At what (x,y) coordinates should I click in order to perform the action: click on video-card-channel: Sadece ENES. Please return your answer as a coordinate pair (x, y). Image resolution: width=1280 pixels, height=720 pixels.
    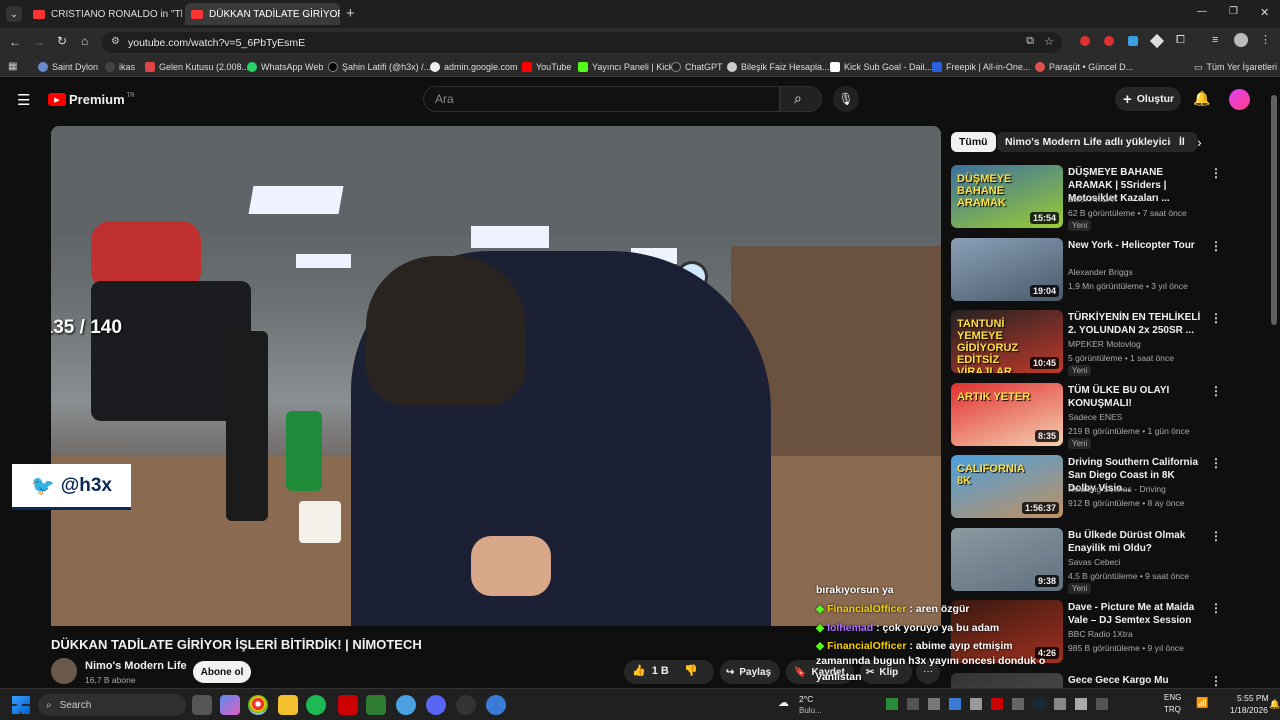
    Looking at the image, I should click on (1095, 417).